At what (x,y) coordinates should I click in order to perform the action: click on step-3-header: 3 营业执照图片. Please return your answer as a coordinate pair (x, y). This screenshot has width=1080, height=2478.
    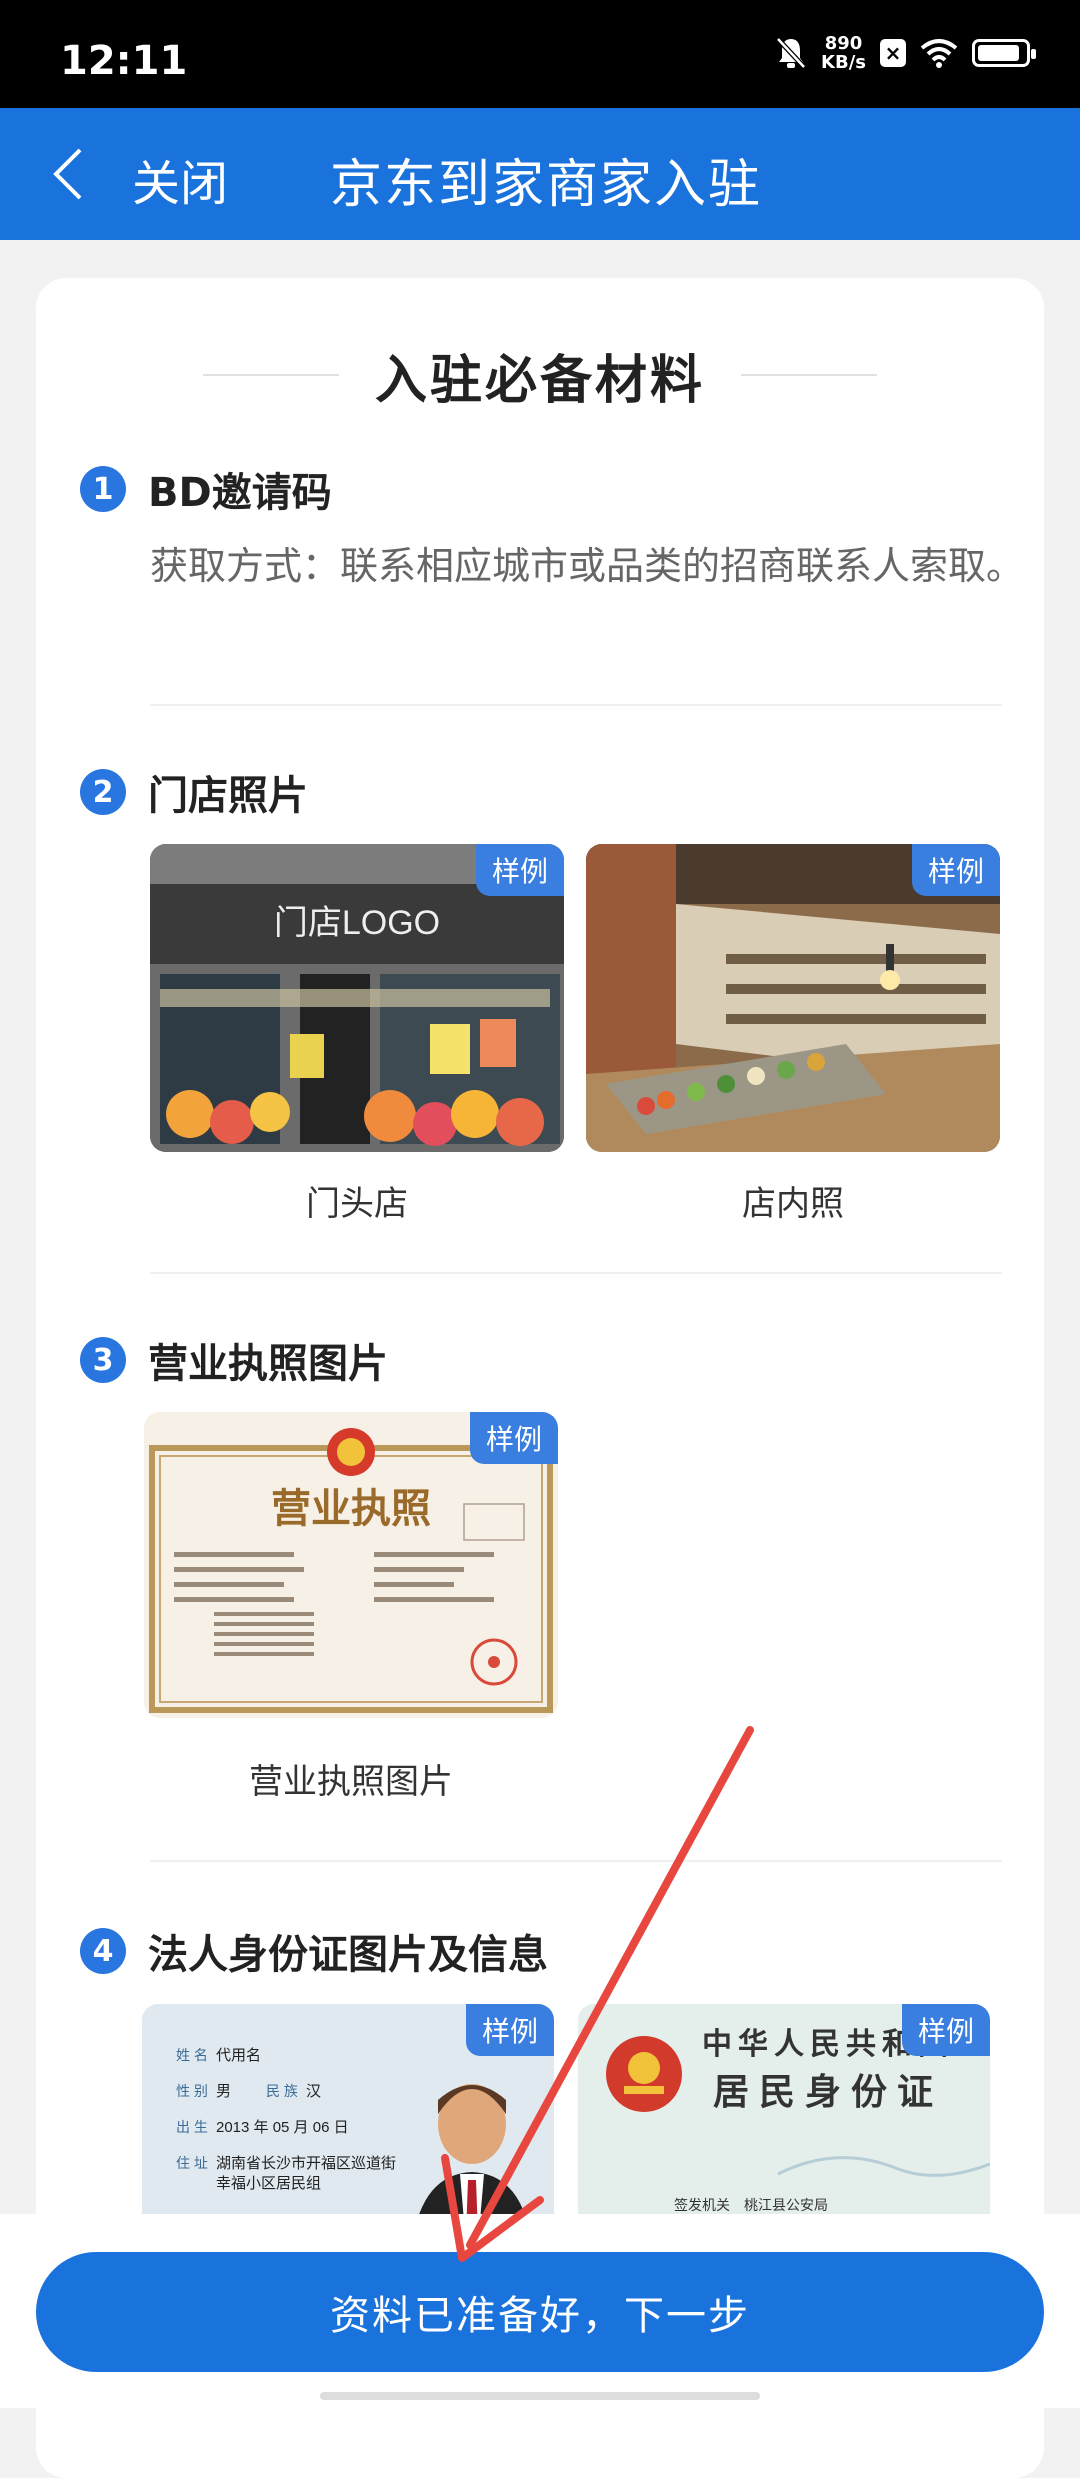
    Looking at the image, I should click on (234, 1360).